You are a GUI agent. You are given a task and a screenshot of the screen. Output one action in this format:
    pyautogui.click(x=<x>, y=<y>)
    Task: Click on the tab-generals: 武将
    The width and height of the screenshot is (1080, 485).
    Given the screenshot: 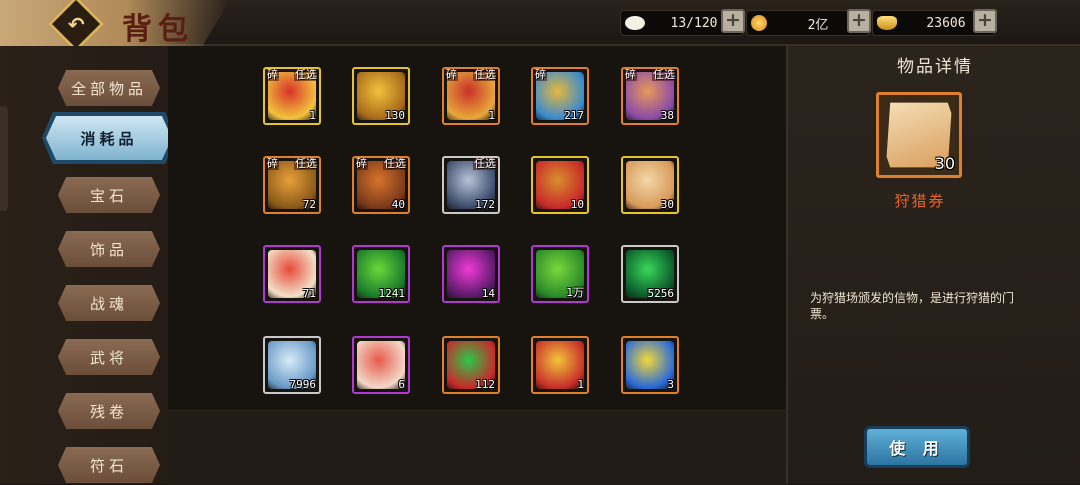 What is the action you would take?
    pyautogui.click(x=109, y=357)
    